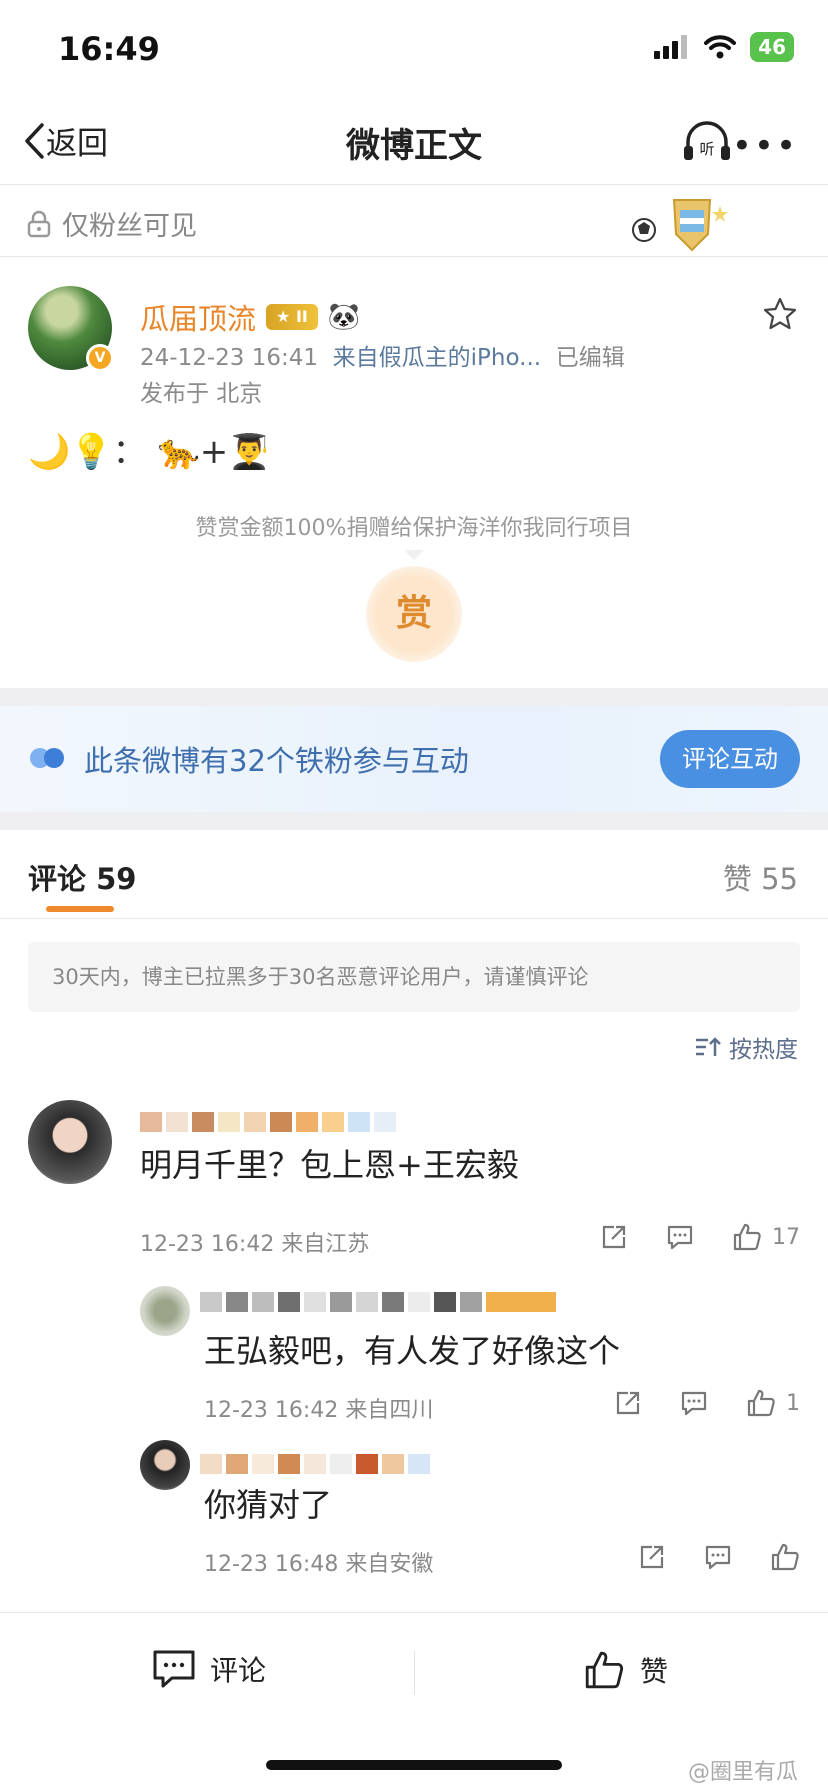 Image resolution: width=828 pixels, height=1792 pixels. What do you see at coordinates (129, 226) in the screenshot?
I see `visibility-label: 仅粉丝可见` at bounding box center [129, 226].